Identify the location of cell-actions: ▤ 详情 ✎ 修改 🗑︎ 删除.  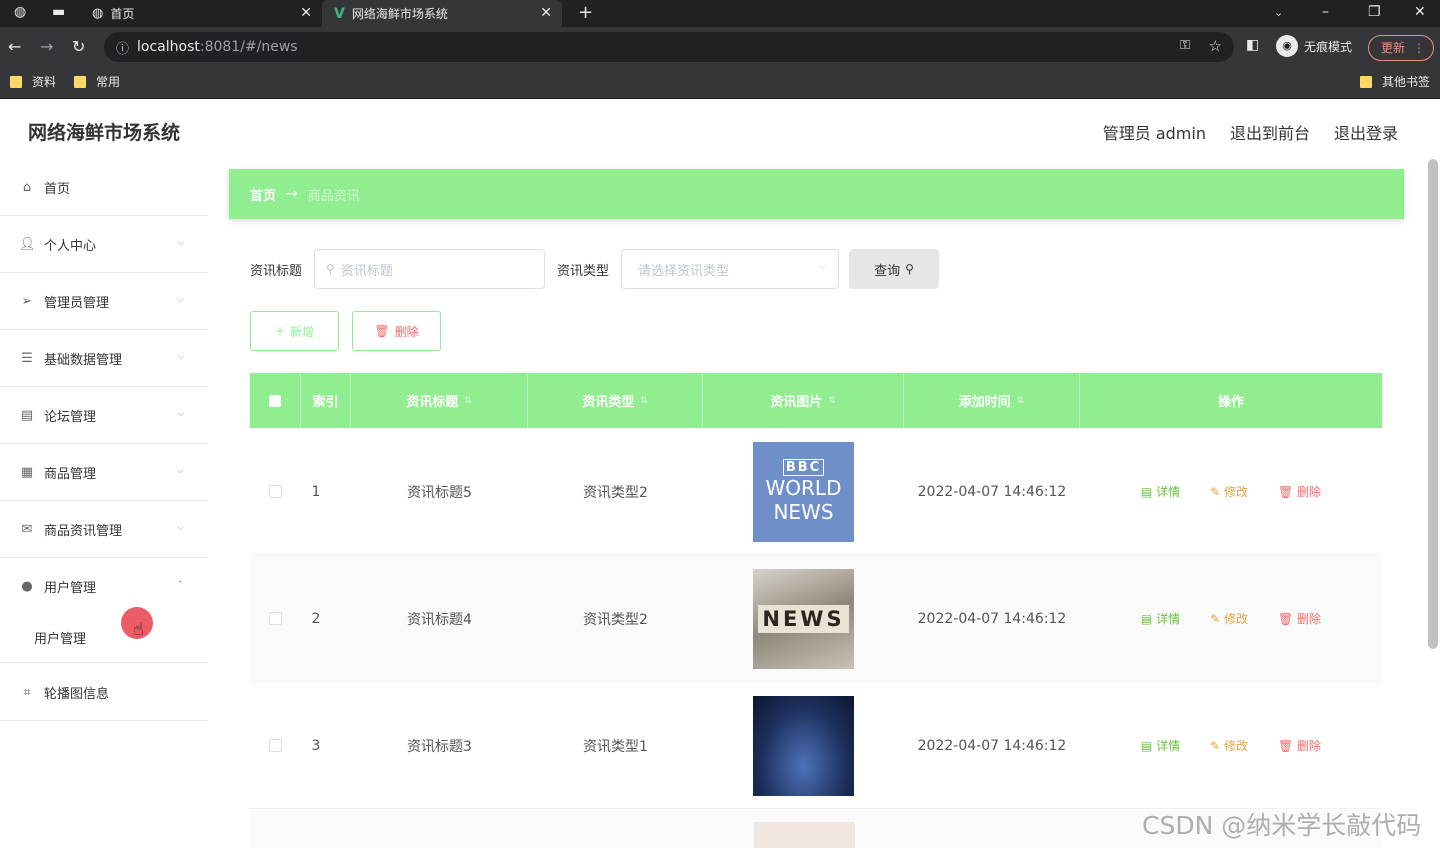
(1231, 745).